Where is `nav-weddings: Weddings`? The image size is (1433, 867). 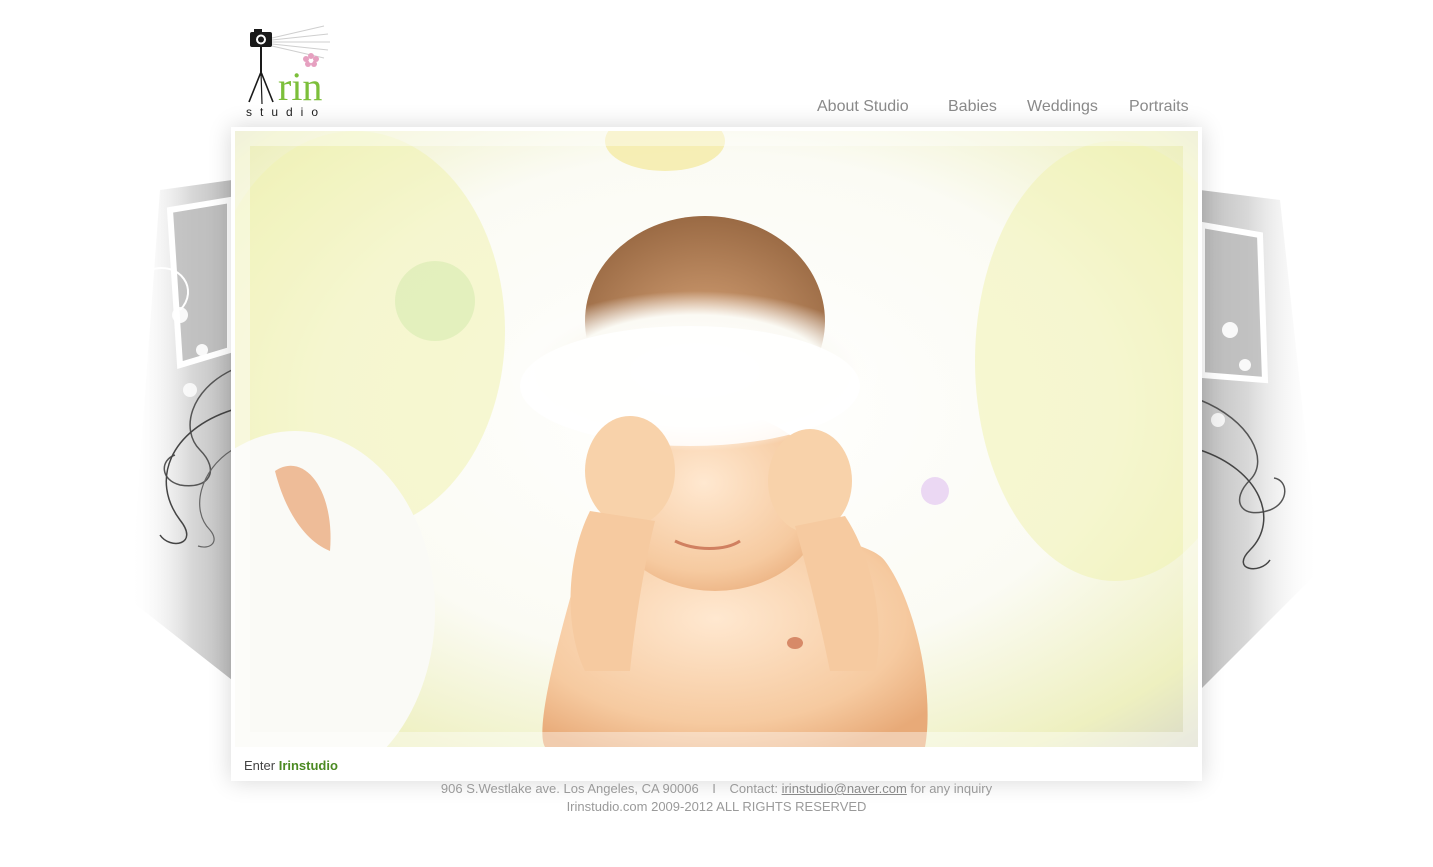
nav-weddings: Weddings is located at coordinates (1062, 107).